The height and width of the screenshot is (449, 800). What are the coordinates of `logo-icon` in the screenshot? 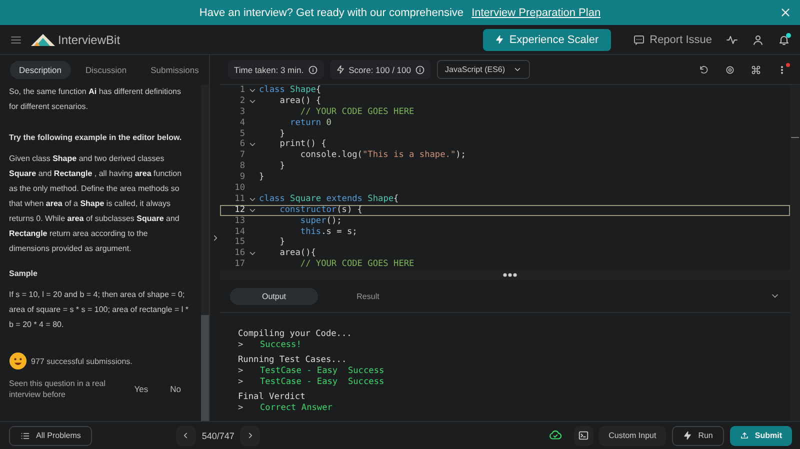 It's located at (43, 39).